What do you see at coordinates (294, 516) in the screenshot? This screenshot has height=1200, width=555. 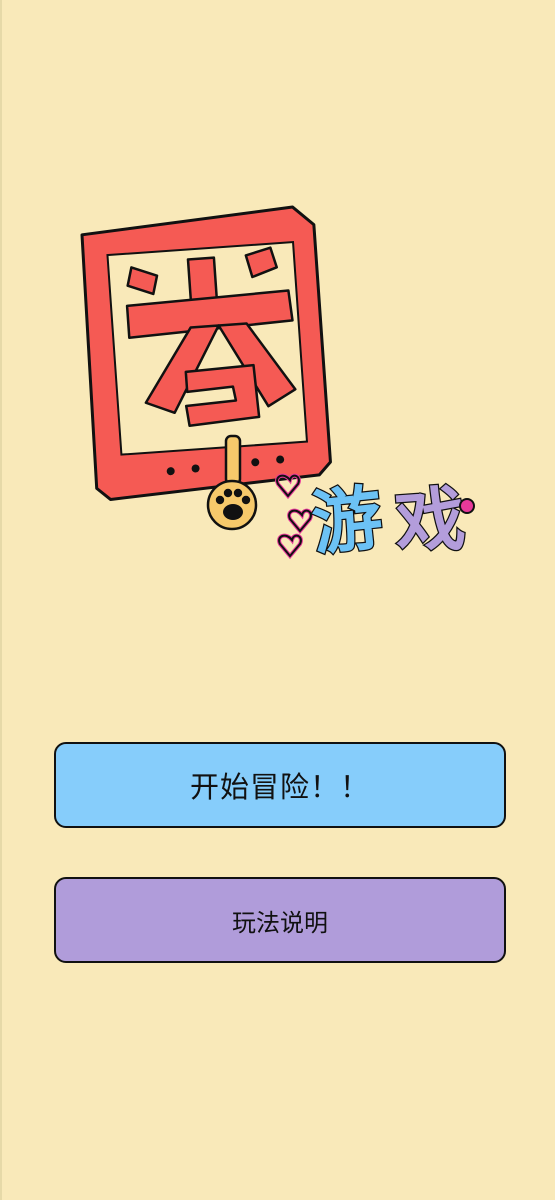 I see `heart-chain-icon` at bounding box center [294, 516].